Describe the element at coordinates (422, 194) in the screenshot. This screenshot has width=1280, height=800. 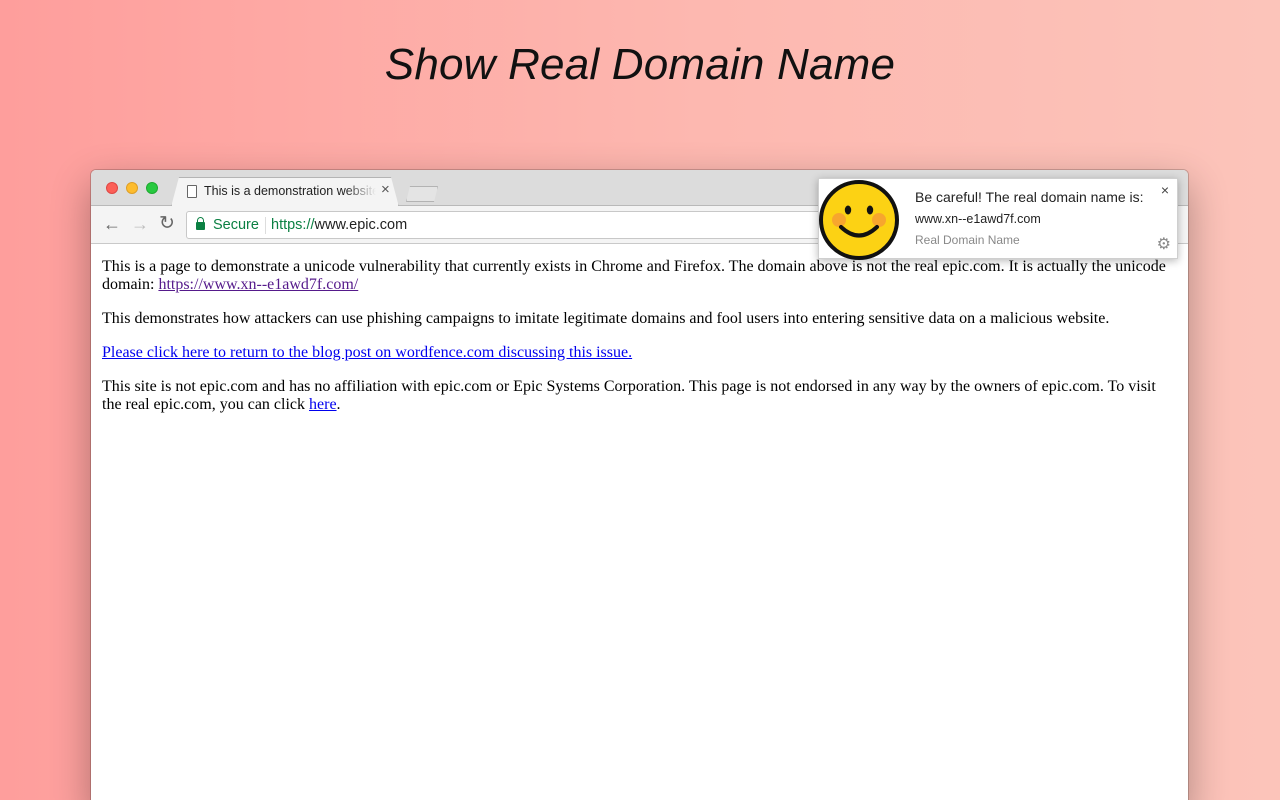
I see `new-tab-button` at that location.